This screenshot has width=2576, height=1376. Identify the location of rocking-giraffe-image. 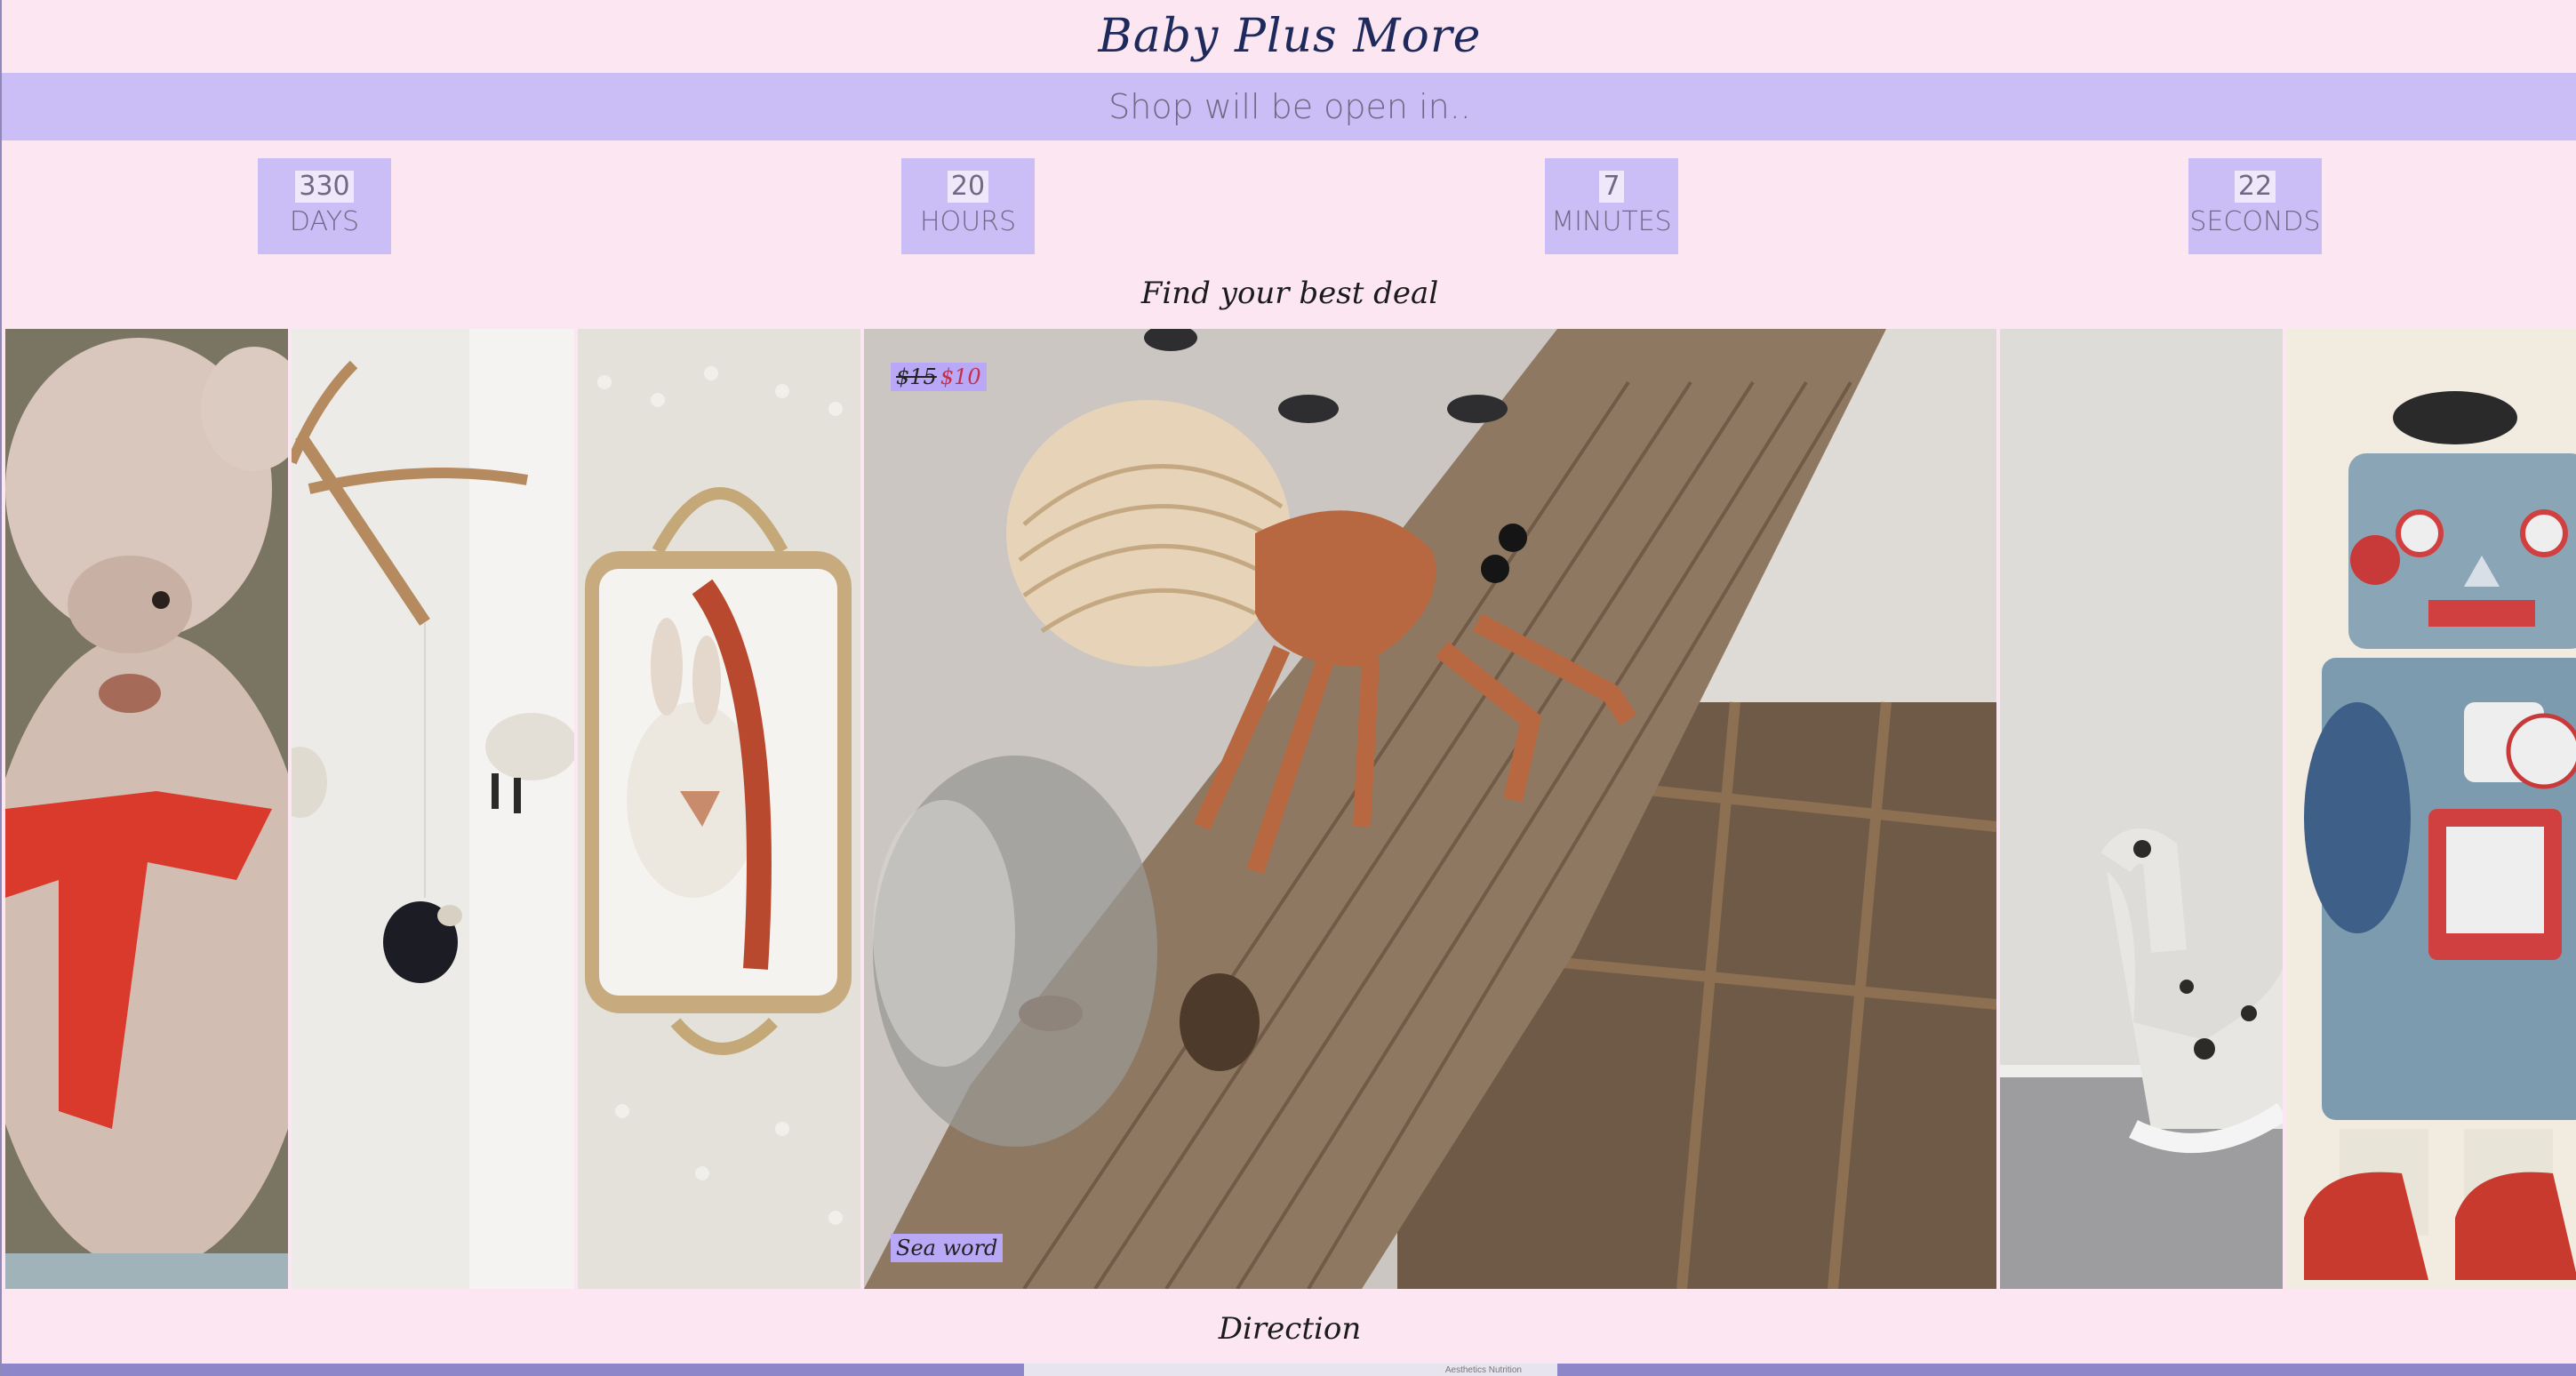
(2141, 809).